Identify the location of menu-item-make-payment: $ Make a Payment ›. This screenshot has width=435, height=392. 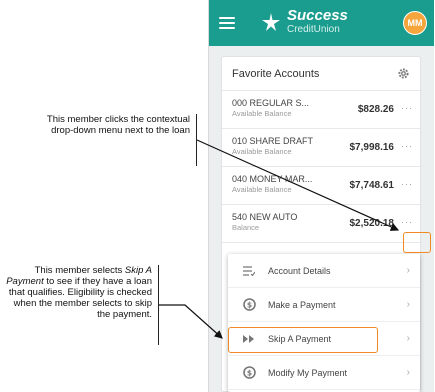
(324, 305).